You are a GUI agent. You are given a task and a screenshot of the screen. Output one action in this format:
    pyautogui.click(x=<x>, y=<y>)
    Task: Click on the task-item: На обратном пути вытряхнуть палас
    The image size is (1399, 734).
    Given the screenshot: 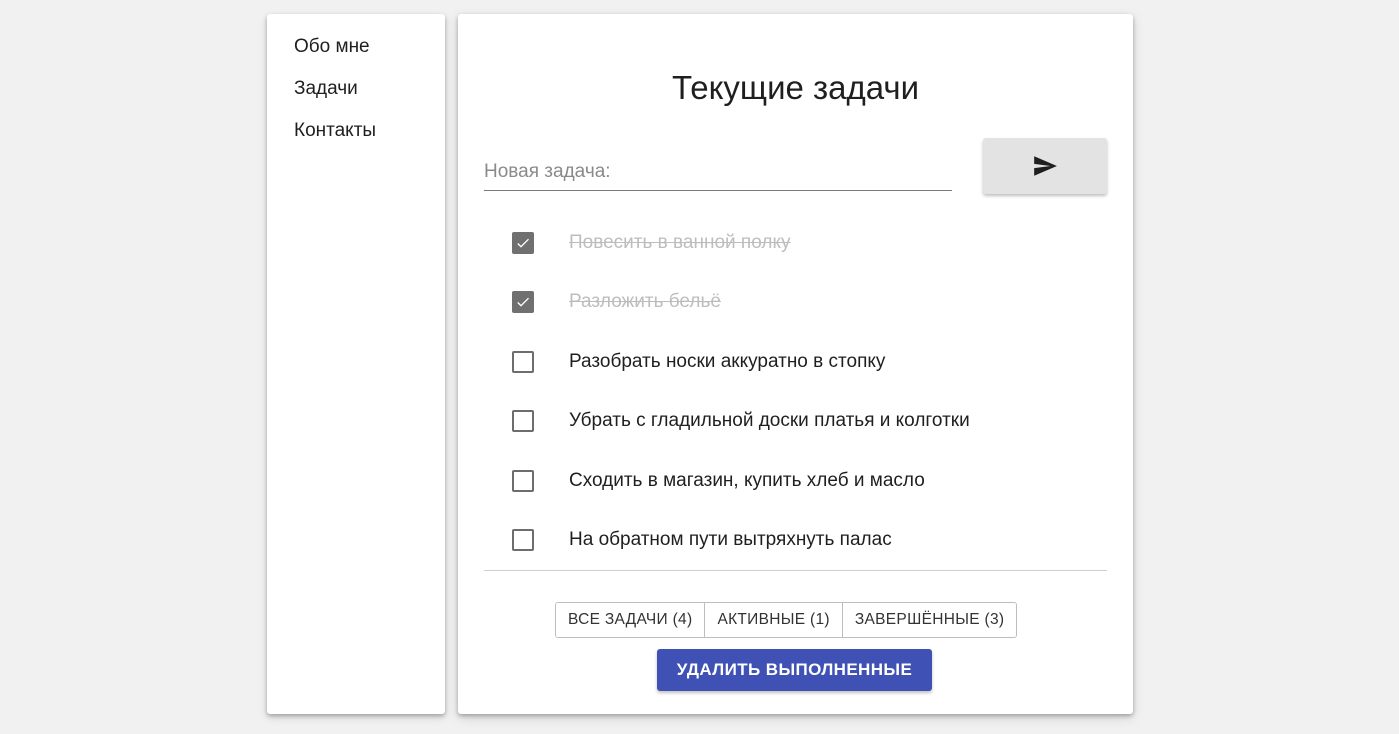 What is the action you would take?
    pyautogui.click(x=794, y=540)
    